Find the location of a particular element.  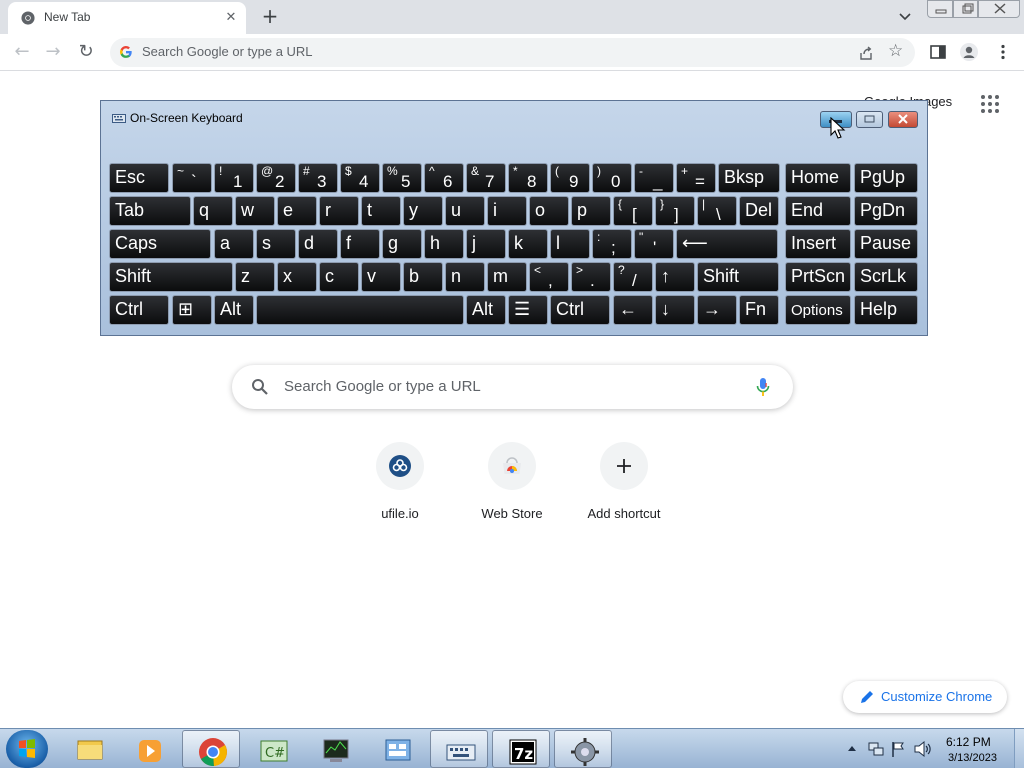

key-w: w is located at coordinates (255, 211).